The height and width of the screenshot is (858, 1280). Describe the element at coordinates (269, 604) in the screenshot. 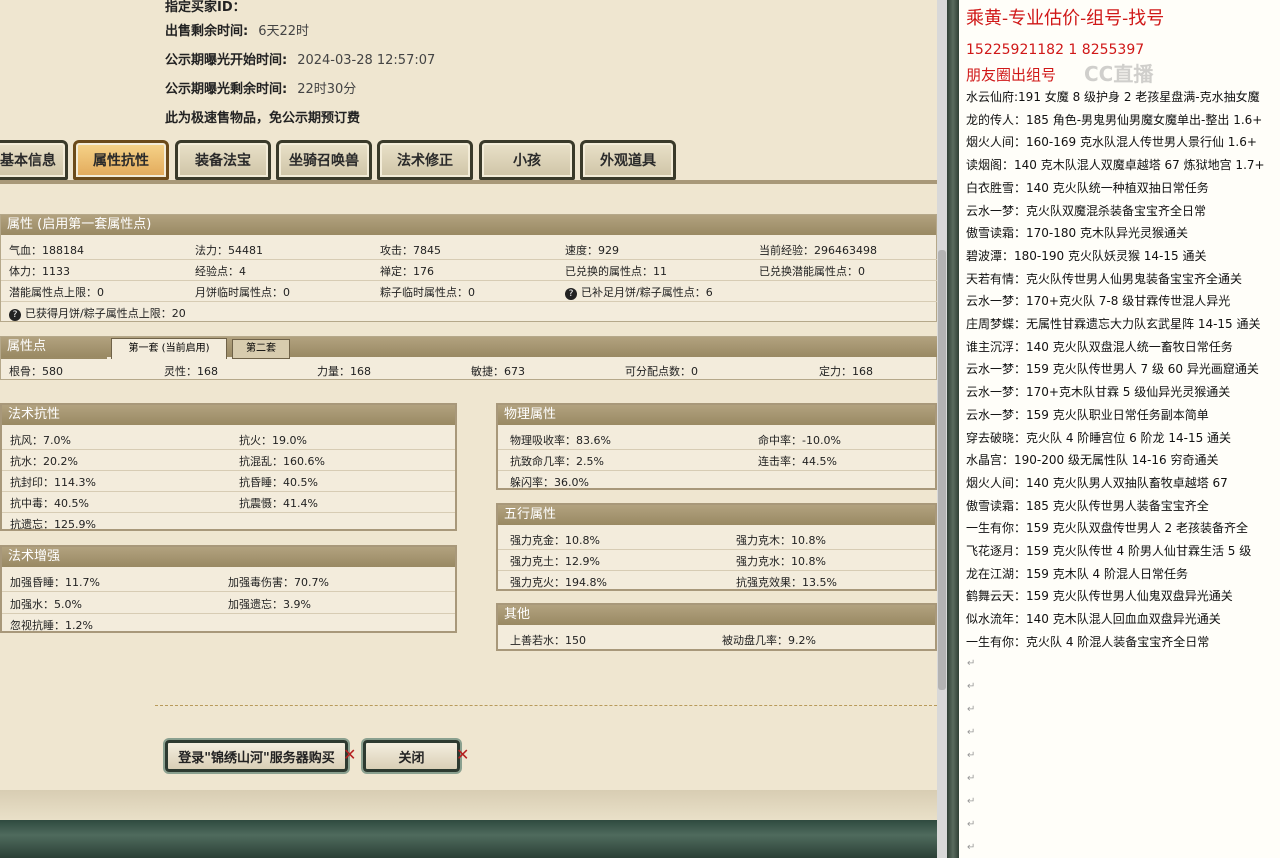

I see `boost-forget: 加强遗忘：3.9%` at that location.